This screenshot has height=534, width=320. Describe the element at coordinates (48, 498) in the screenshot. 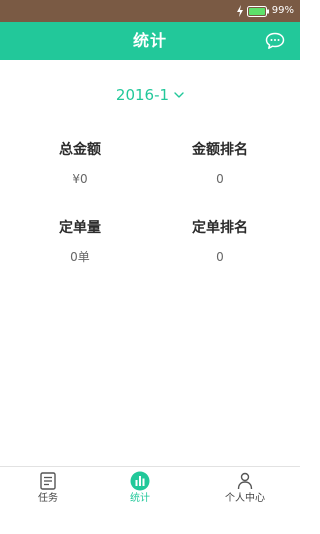

I see `tab-label: 任务` at that location.